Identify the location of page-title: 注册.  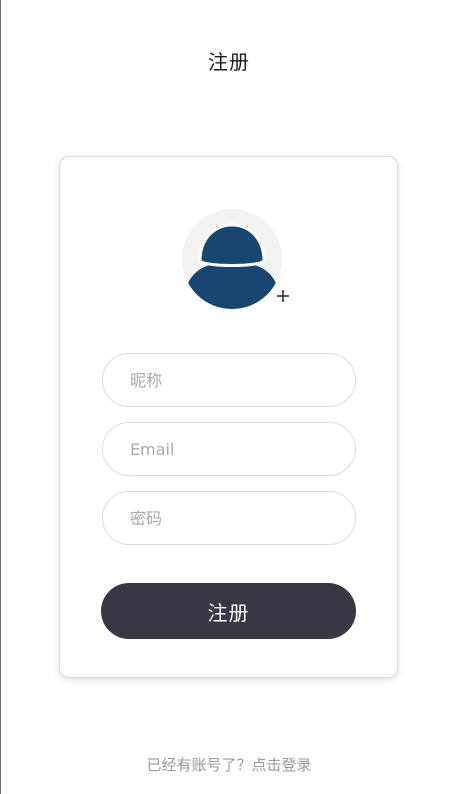
(229, 62).